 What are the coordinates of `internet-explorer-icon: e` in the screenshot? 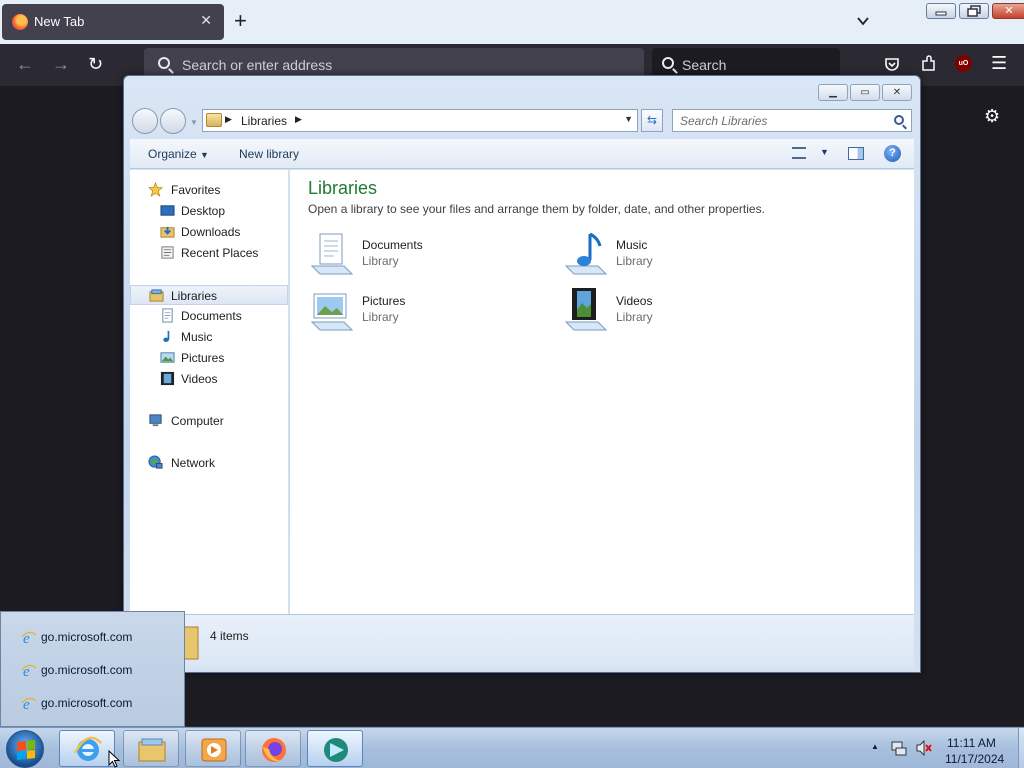 It's located at (29, 704).